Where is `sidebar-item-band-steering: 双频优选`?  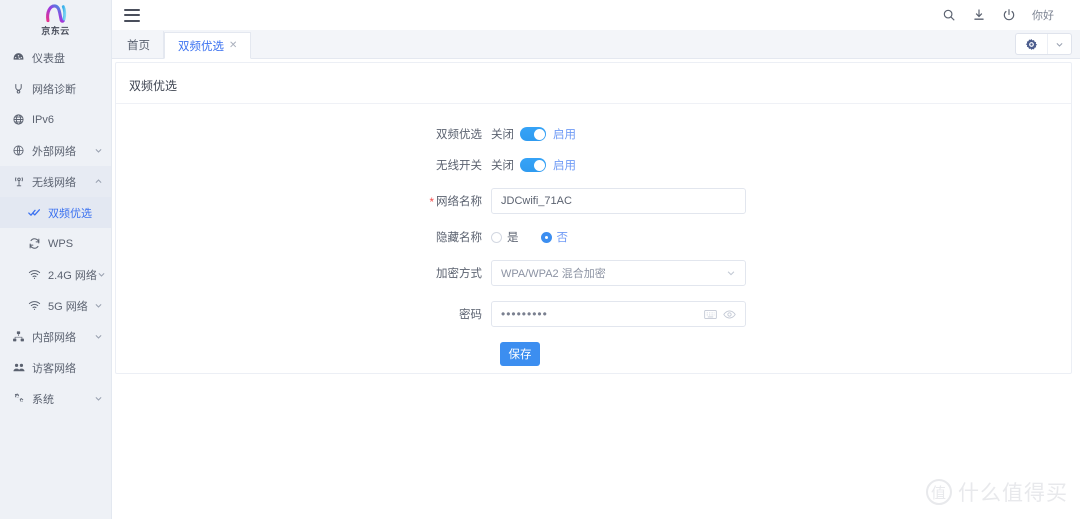 sidebar-item-band-steering: 双频优选 is located at coordinates (55, 212).